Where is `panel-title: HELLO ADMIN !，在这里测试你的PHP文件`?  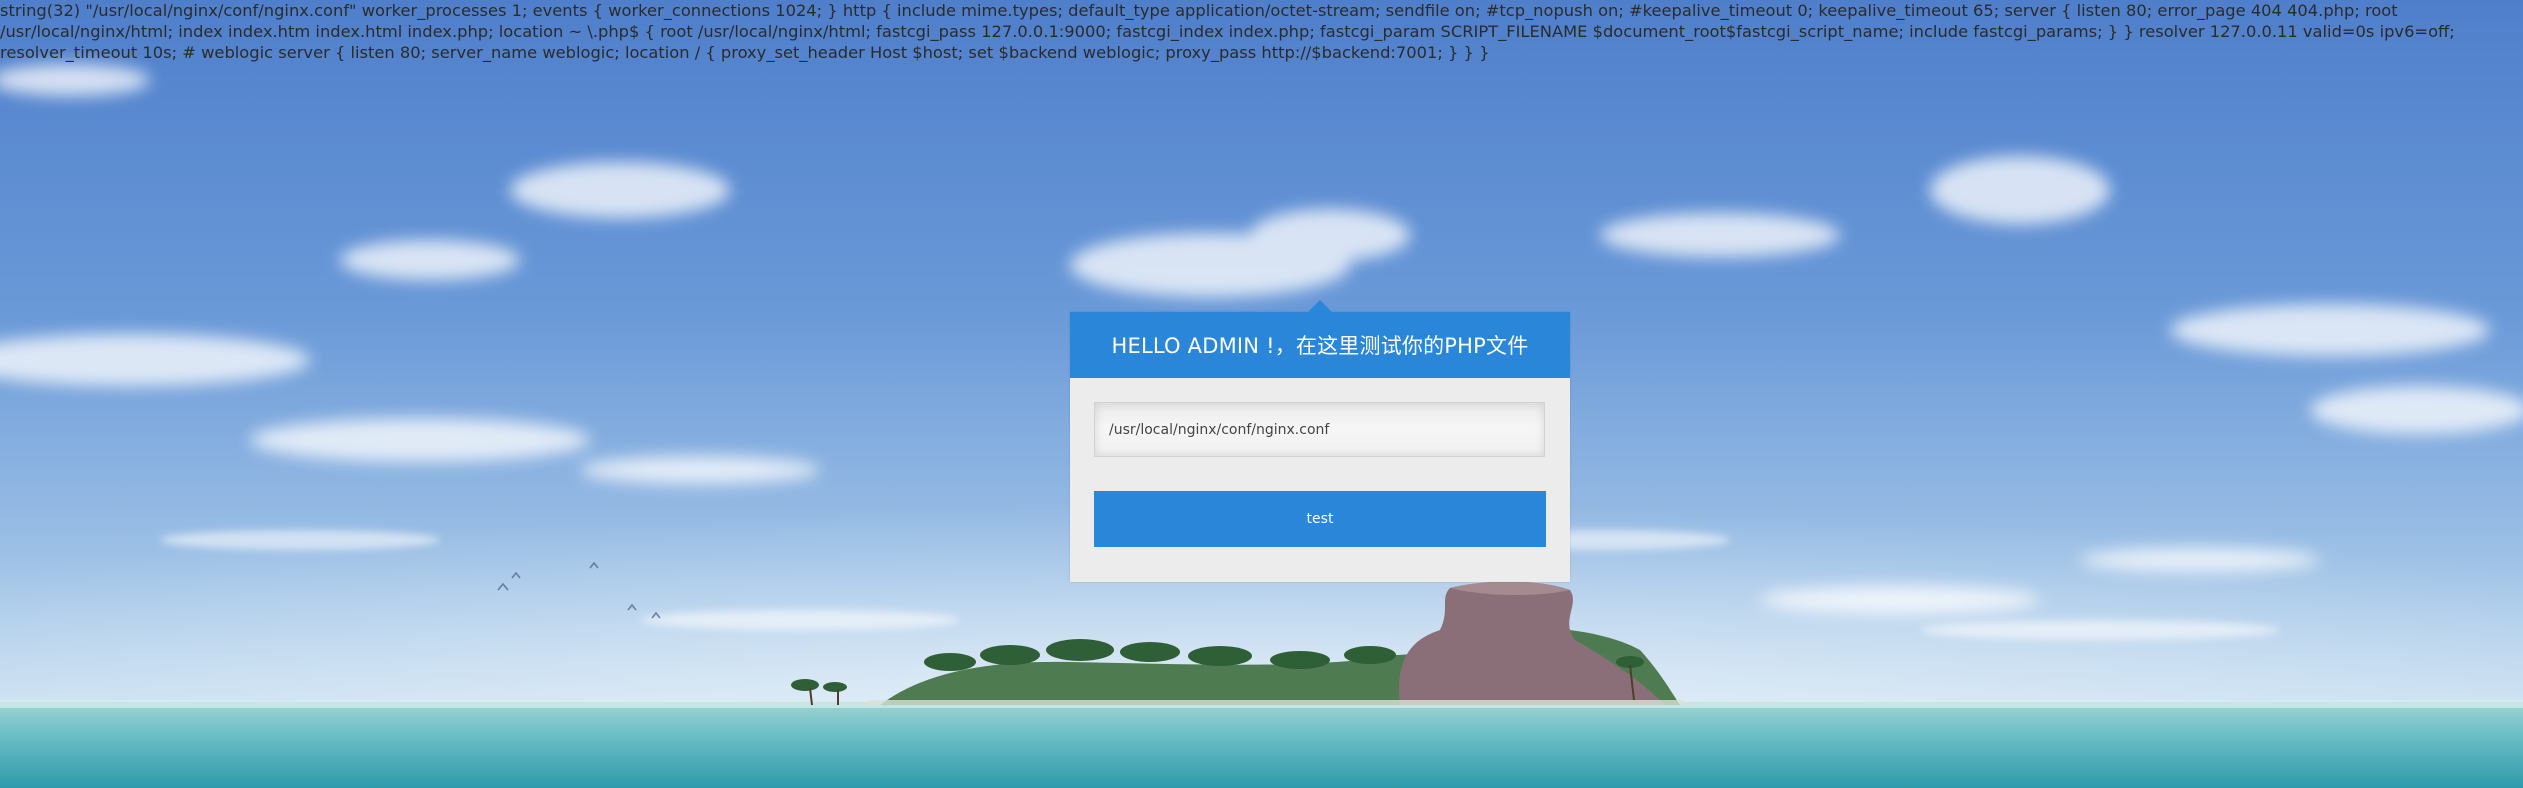
panel-title: HELLO ADMIN !，在这里测试你的PHP文件 is located at coordinates (1320, 339).